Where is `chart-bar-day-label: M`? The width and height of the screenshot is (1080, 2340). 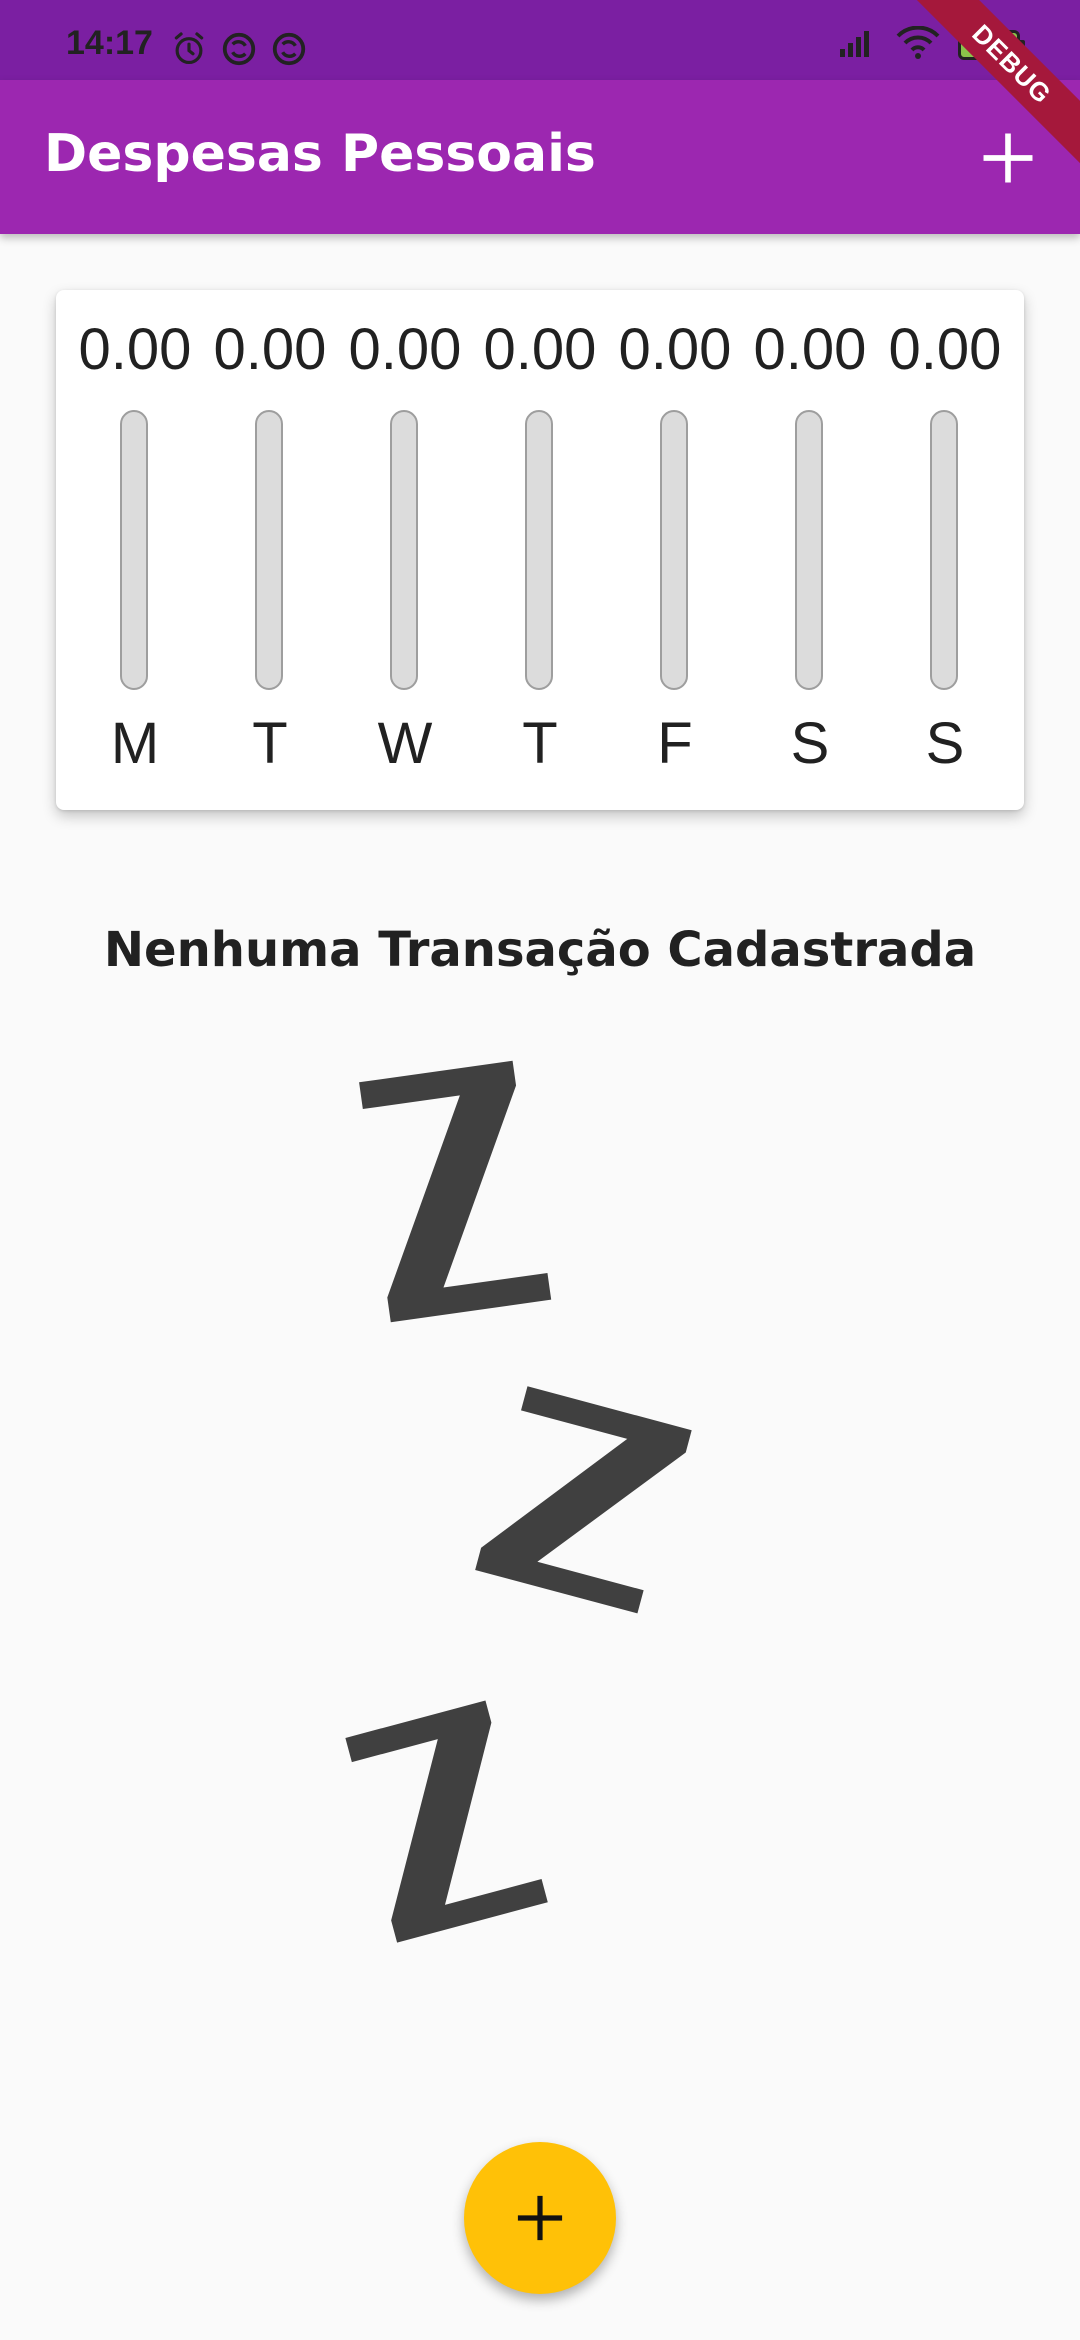
chart-bar-day-label: M is located at coordinates (135, 743).